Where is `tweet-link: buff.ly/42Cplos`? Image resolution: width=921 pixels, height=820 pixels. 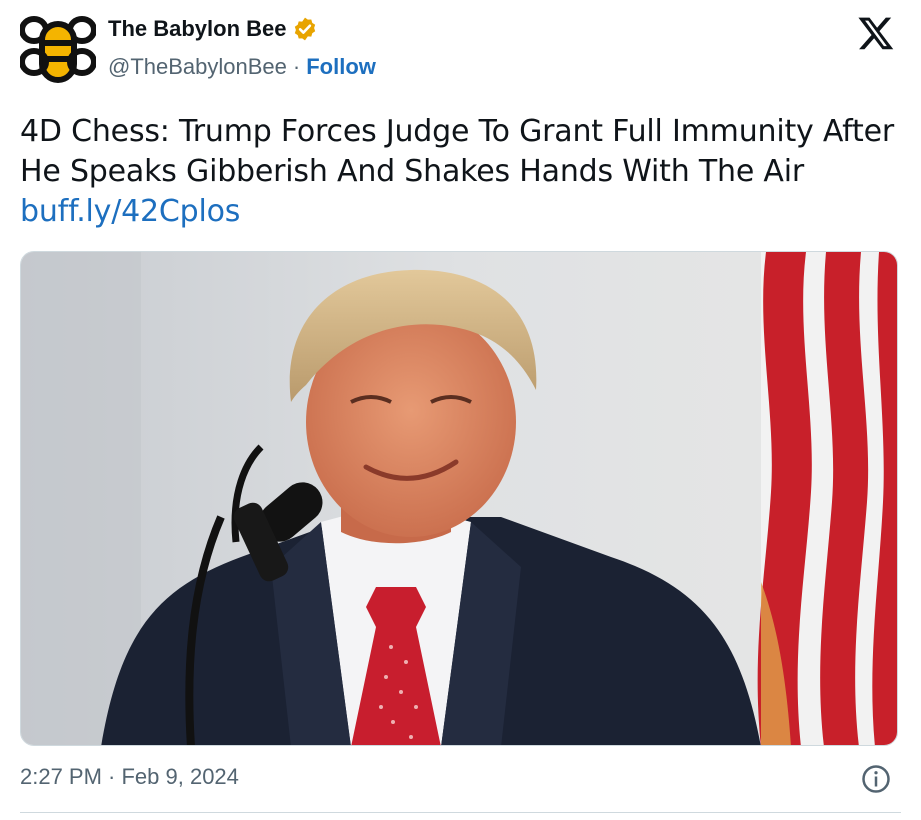
tweet-link: buff.ly/42Cplos is located at coordinates (130, 211).